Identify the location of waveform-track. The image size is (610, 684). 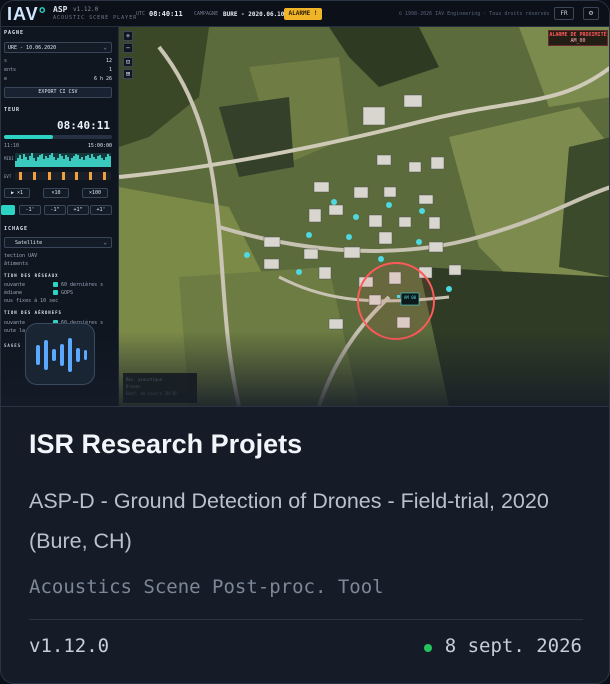
(63, 160).